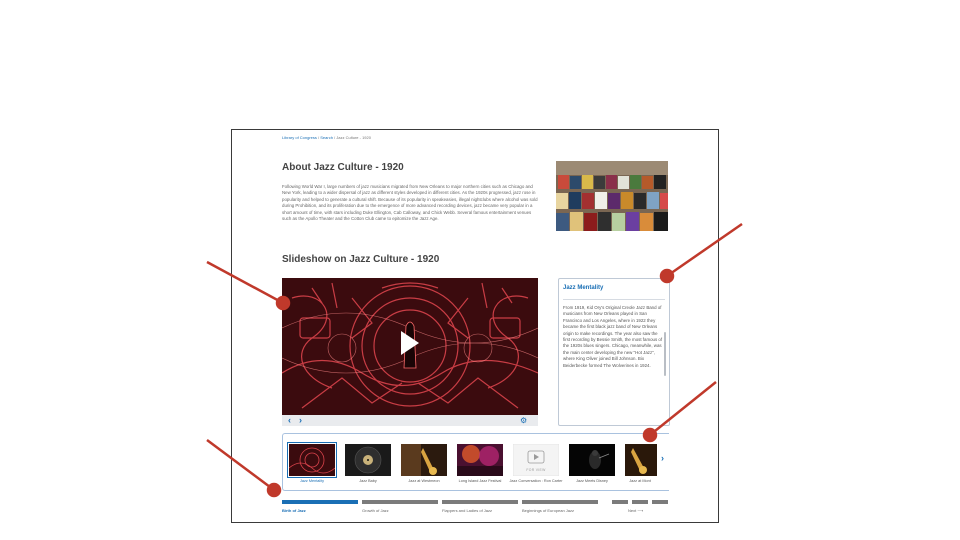  What do you see at coordinates (667, 276) in the screenshot?
I see `callout-dot-info-panel` at bounding box center [667, 276].